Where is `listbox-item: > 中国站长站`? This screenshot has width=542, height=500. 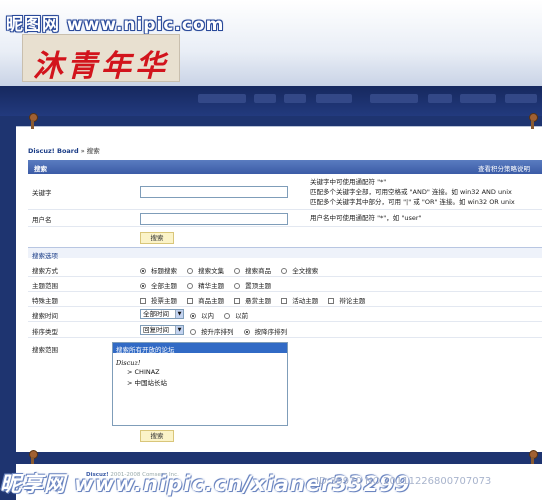 listbox-item: > 中国站长站 is located at coordinates (200, 381).